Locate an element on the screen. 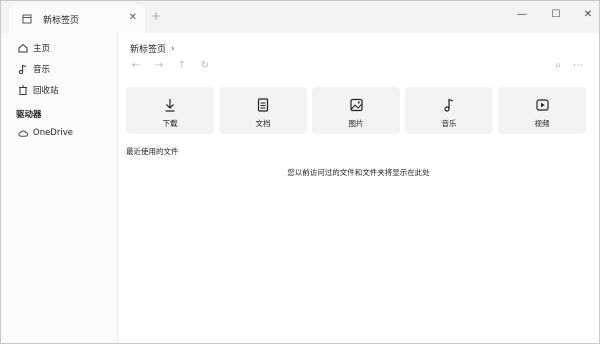 This screenshot has width=600, height=344. image-icon is located at coordinates (356, 105).